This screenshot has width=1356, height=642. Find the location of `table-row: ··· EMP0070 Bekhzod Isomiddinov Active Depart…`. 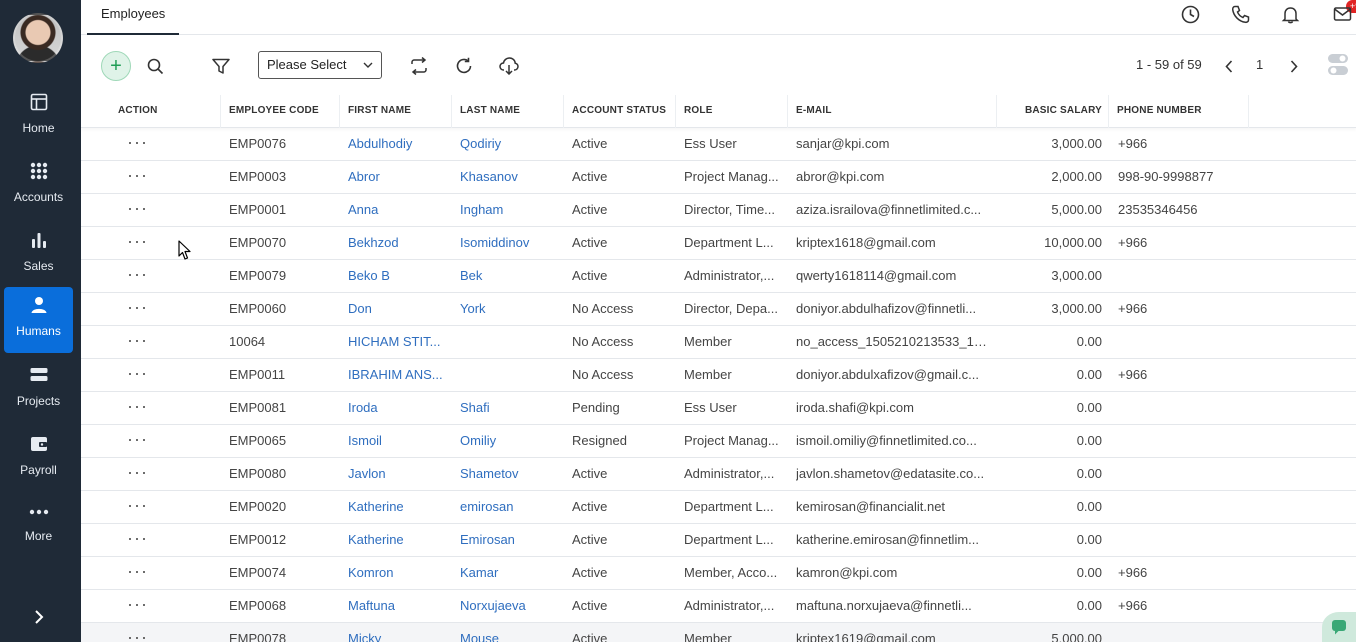

table-row: ··· EMP0070 Bekhzod Isomiddinov Active Depart… is located at coordinates (718, 243).